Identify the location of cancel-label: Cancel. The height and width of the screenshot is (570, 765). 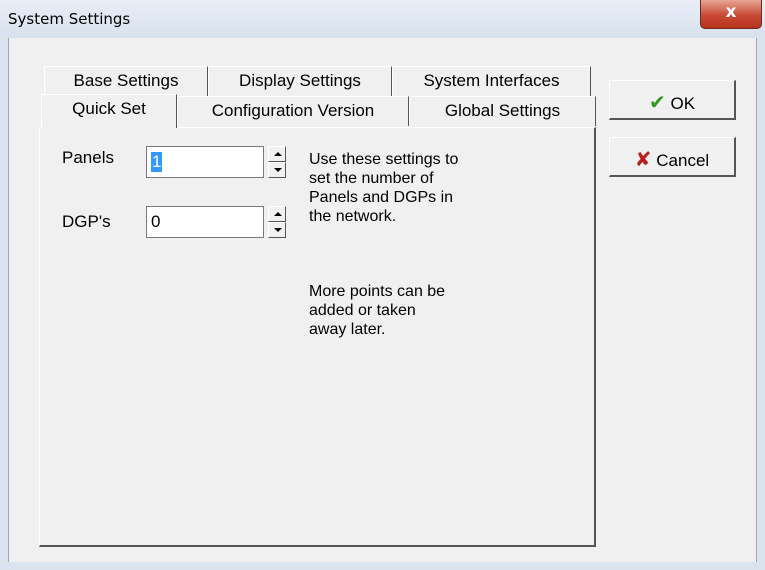
(683, 160).